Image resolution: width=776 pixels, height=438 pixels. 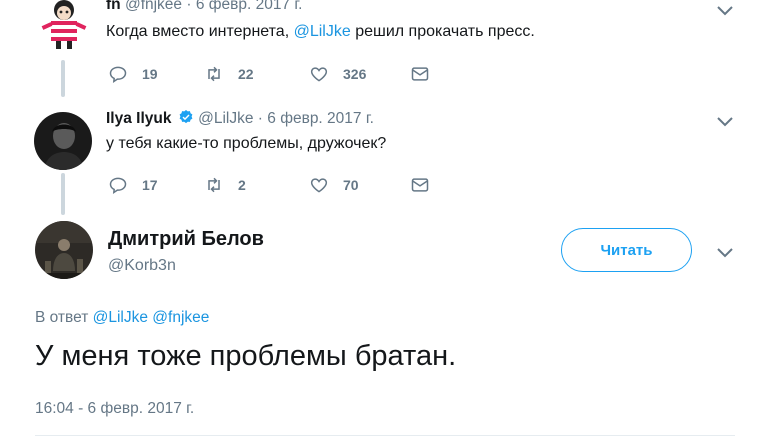 What do you see at coordinates (276, 74) in the screenshot?
I see `tweet-actions: 19 22 326` at bounding box center [276, 74].